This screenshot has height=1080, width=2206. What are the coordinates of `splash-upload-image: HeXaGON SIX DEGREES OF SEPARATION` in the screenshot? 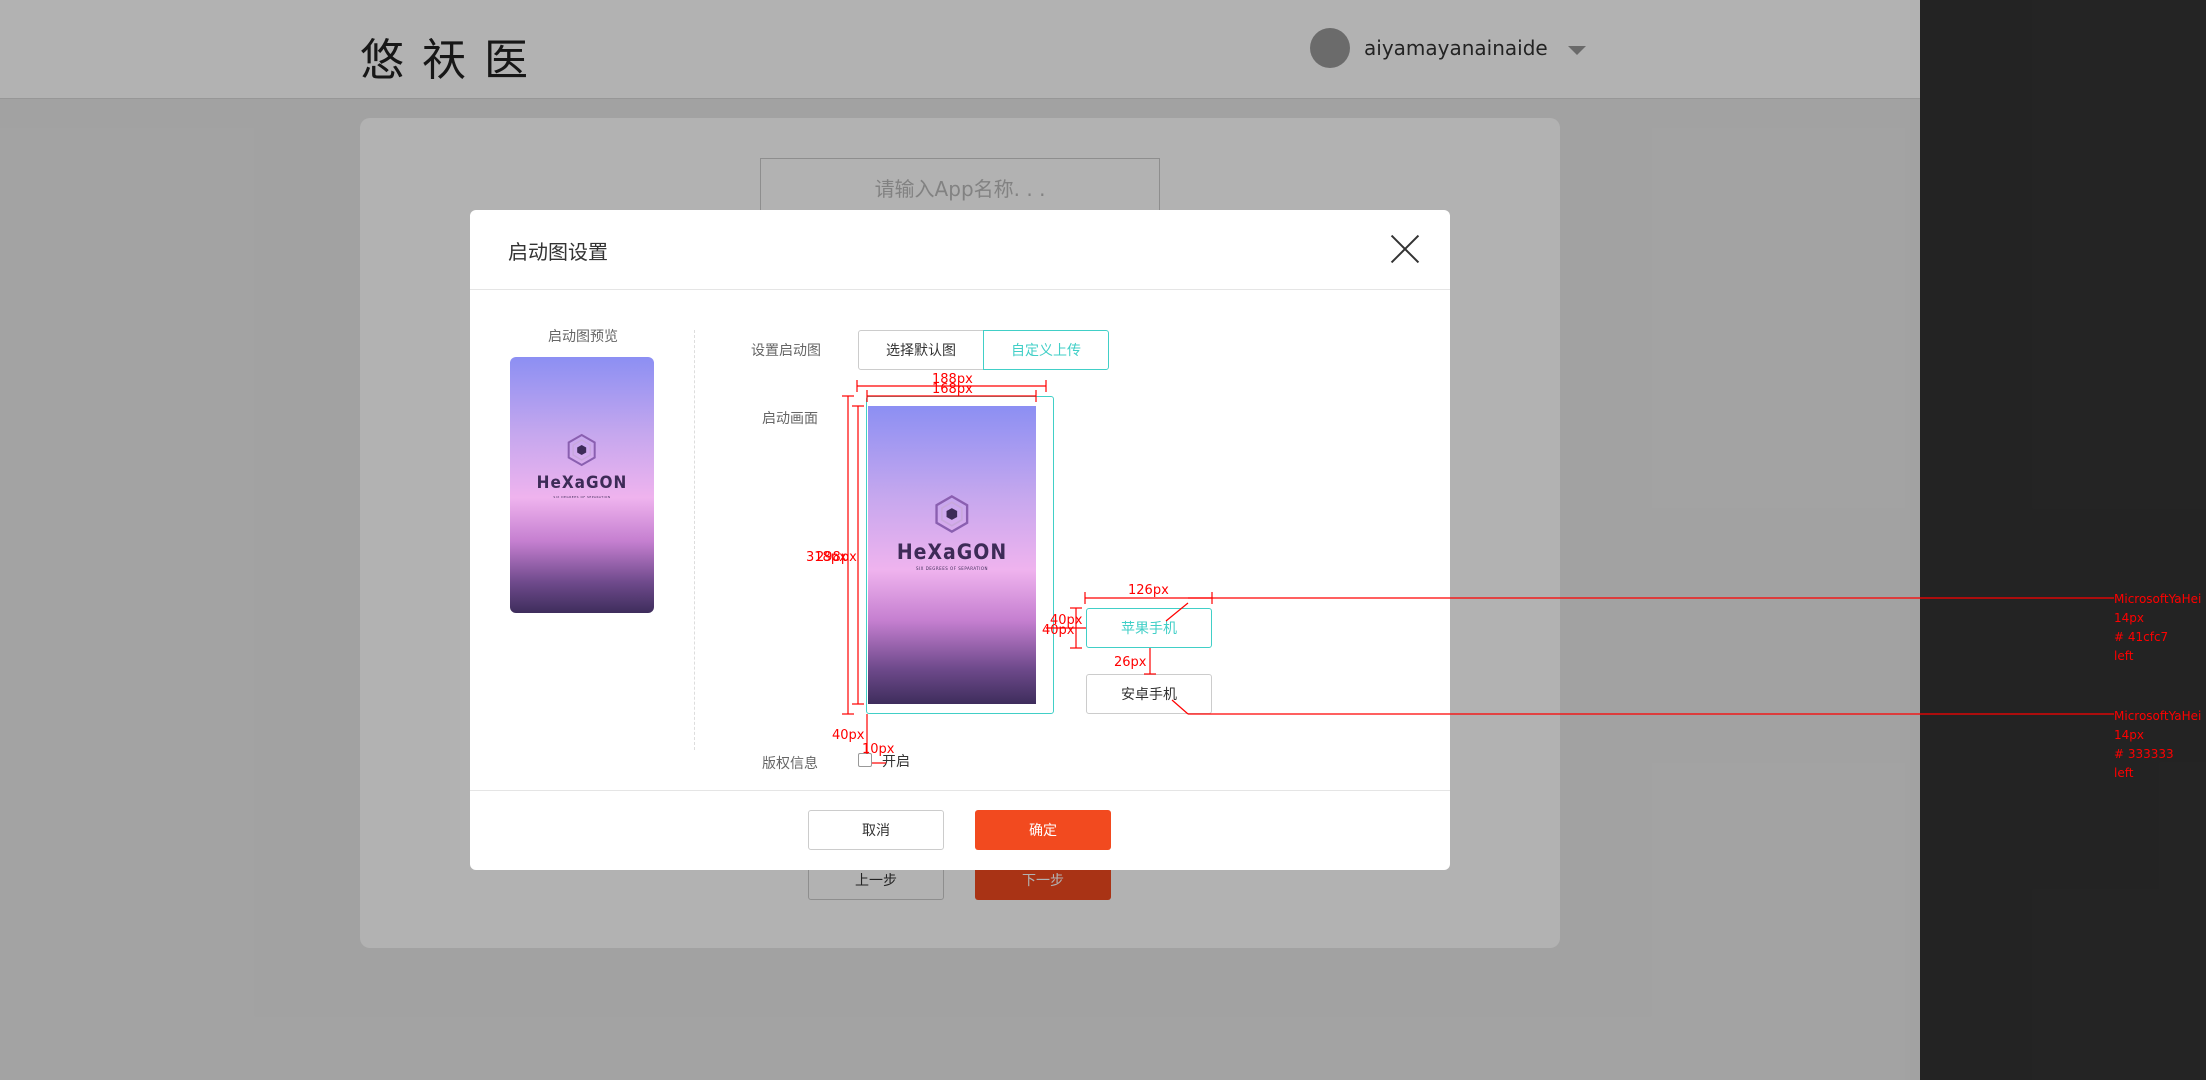 It's located at (952, 555).